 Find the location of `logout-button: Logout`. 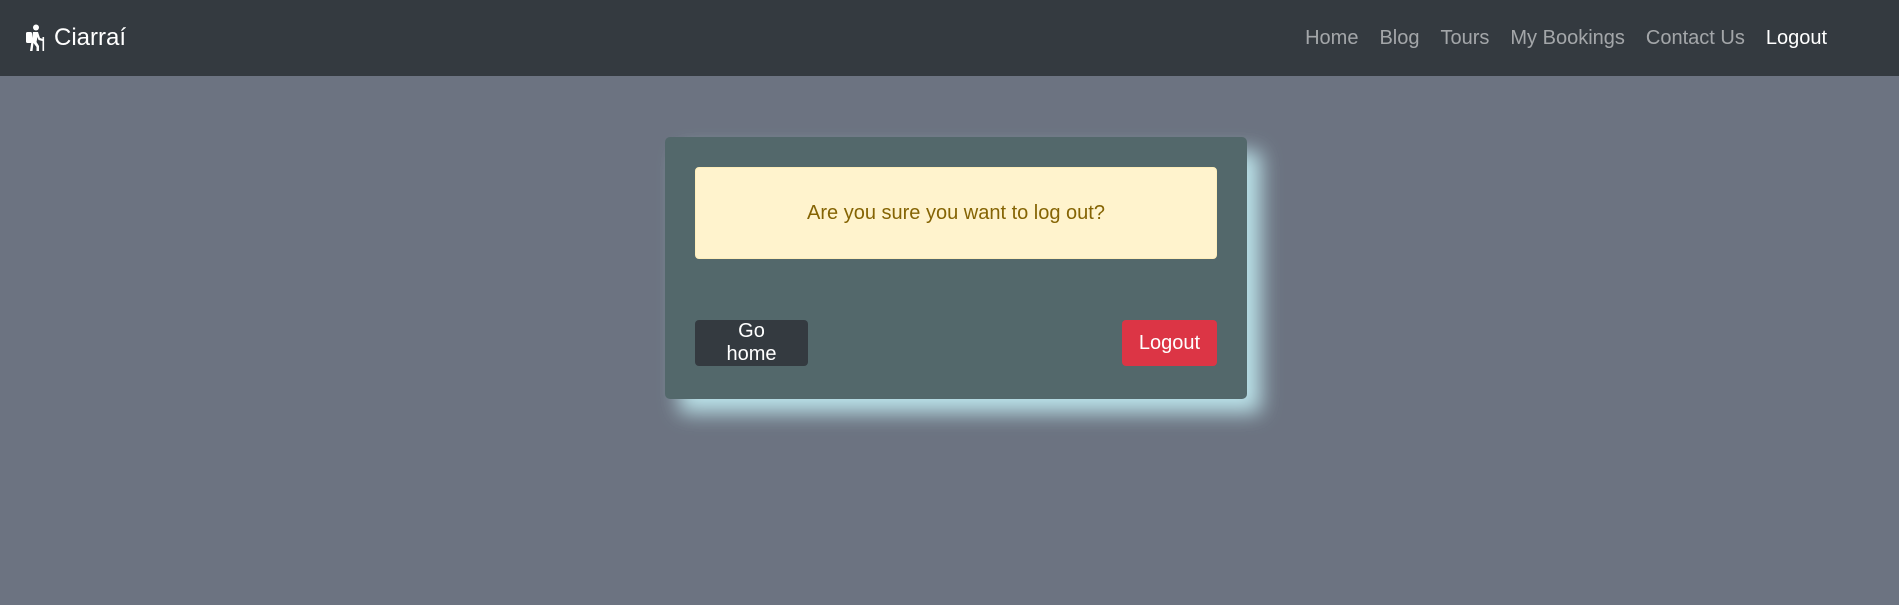

logout-button: Logout is located at coordinates (1169, 343).